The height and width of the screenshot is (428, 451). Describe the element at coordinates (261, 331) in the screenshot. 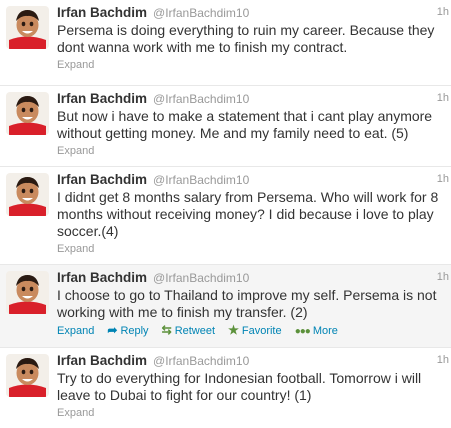

I see `favorite-label: Favorite` at that location.